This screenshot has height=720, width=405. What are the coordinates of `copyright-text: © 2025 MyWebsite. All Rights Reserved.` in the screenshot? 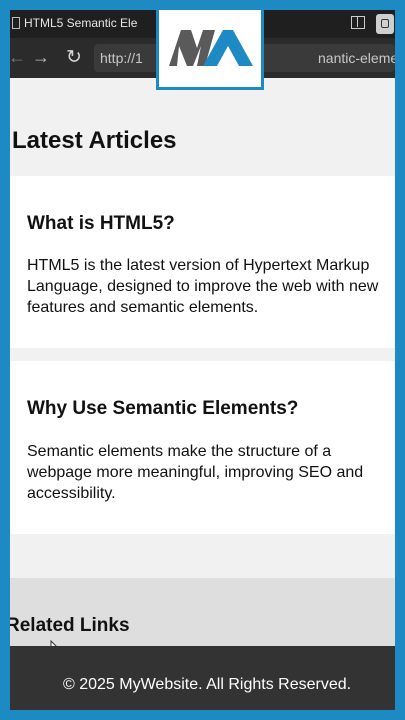 It's located at (207, 684).